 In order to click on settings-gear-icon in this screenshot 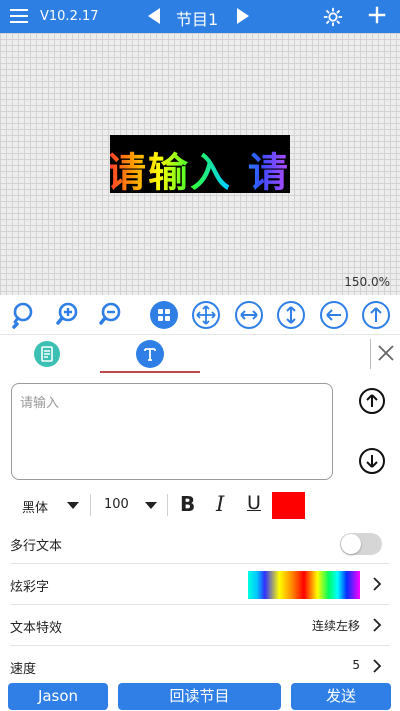, I will do `click(333, 17)`.